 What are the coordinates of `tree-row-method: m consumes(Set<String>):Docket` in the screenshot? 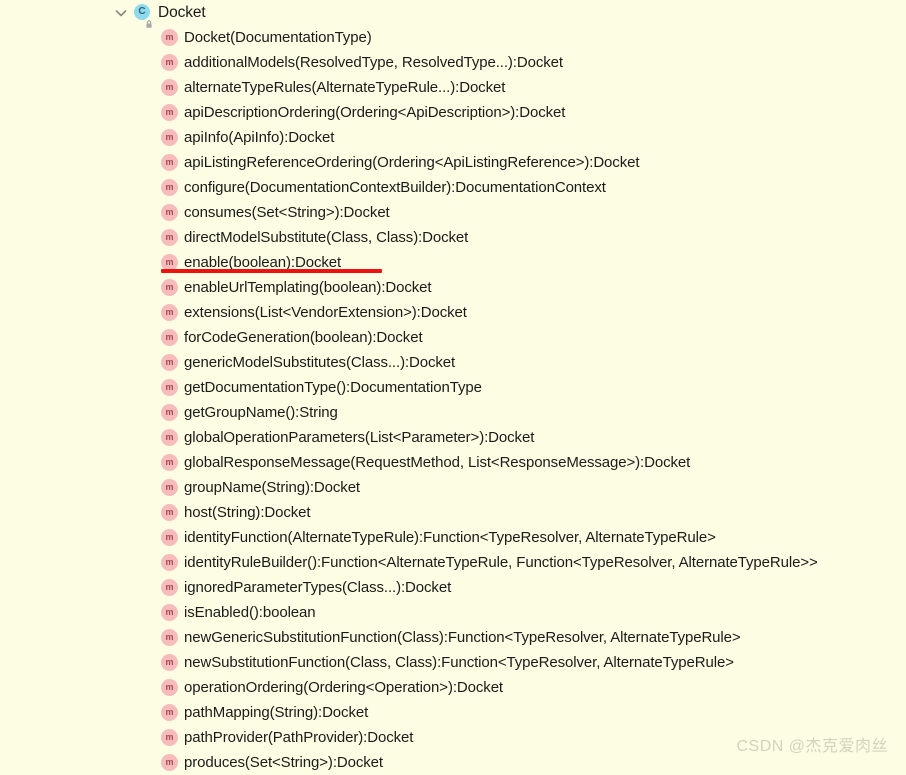 It's located at (453, 212).